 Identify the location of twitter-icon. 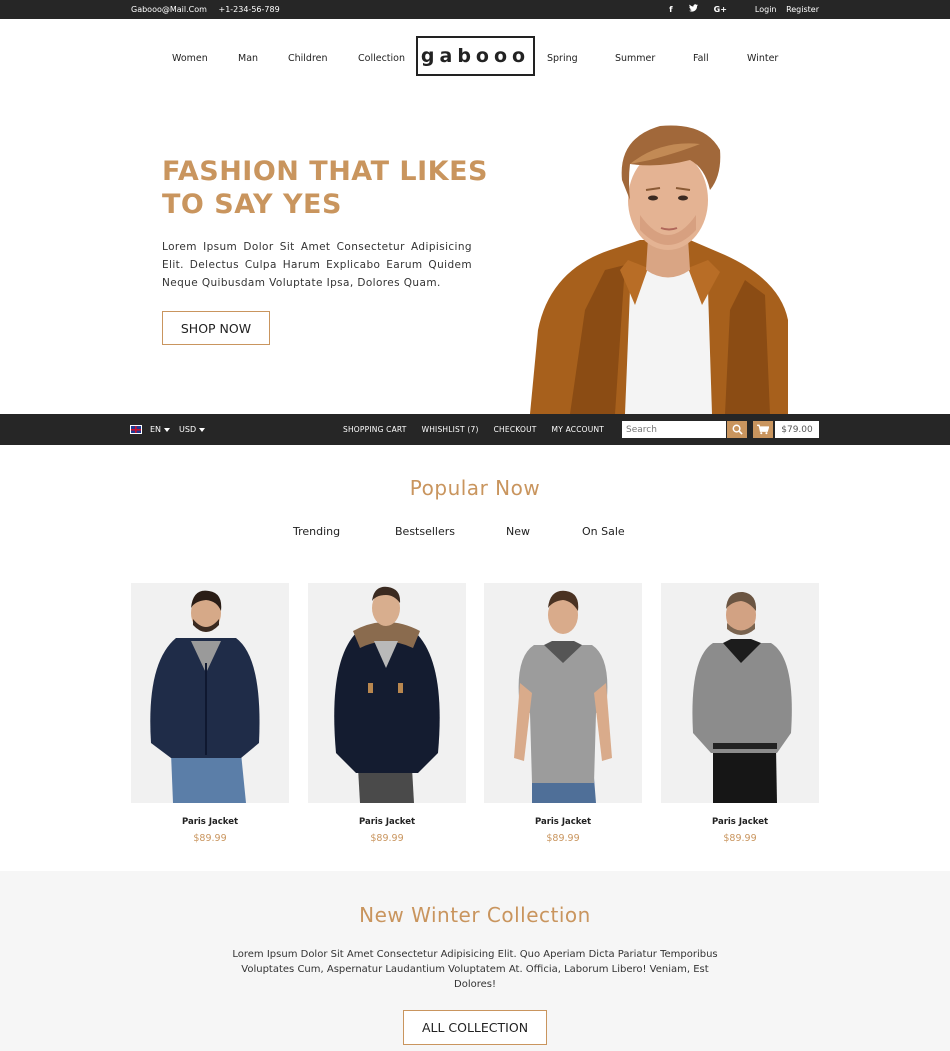
(693, 9).